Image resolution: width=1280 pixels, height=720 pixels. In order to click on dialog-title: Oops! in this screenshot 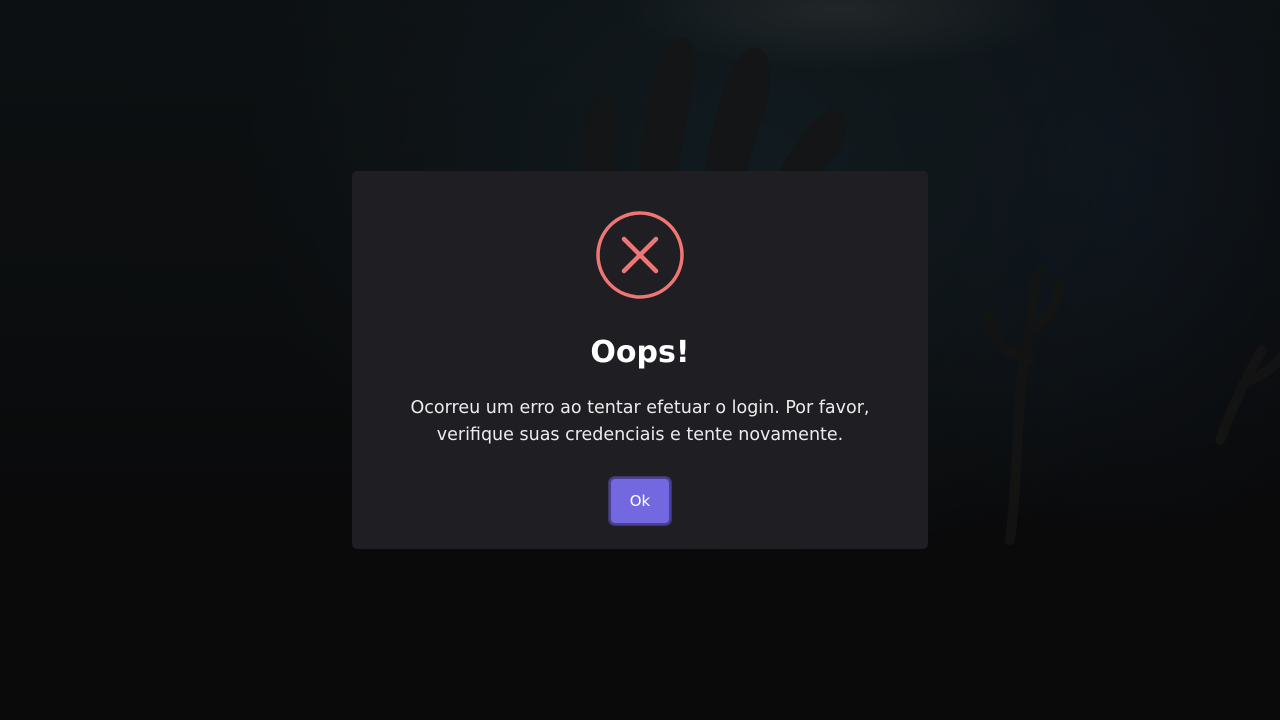, I will do `click(640, 352)`.